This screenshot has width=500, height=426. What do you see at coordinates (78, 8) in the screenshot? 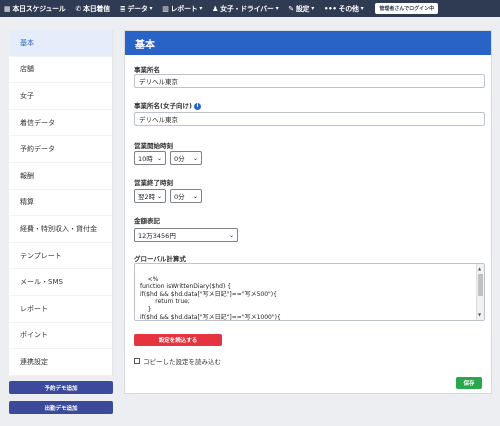
I see `phone-icon: ✆` at bounding box center [78, 8].